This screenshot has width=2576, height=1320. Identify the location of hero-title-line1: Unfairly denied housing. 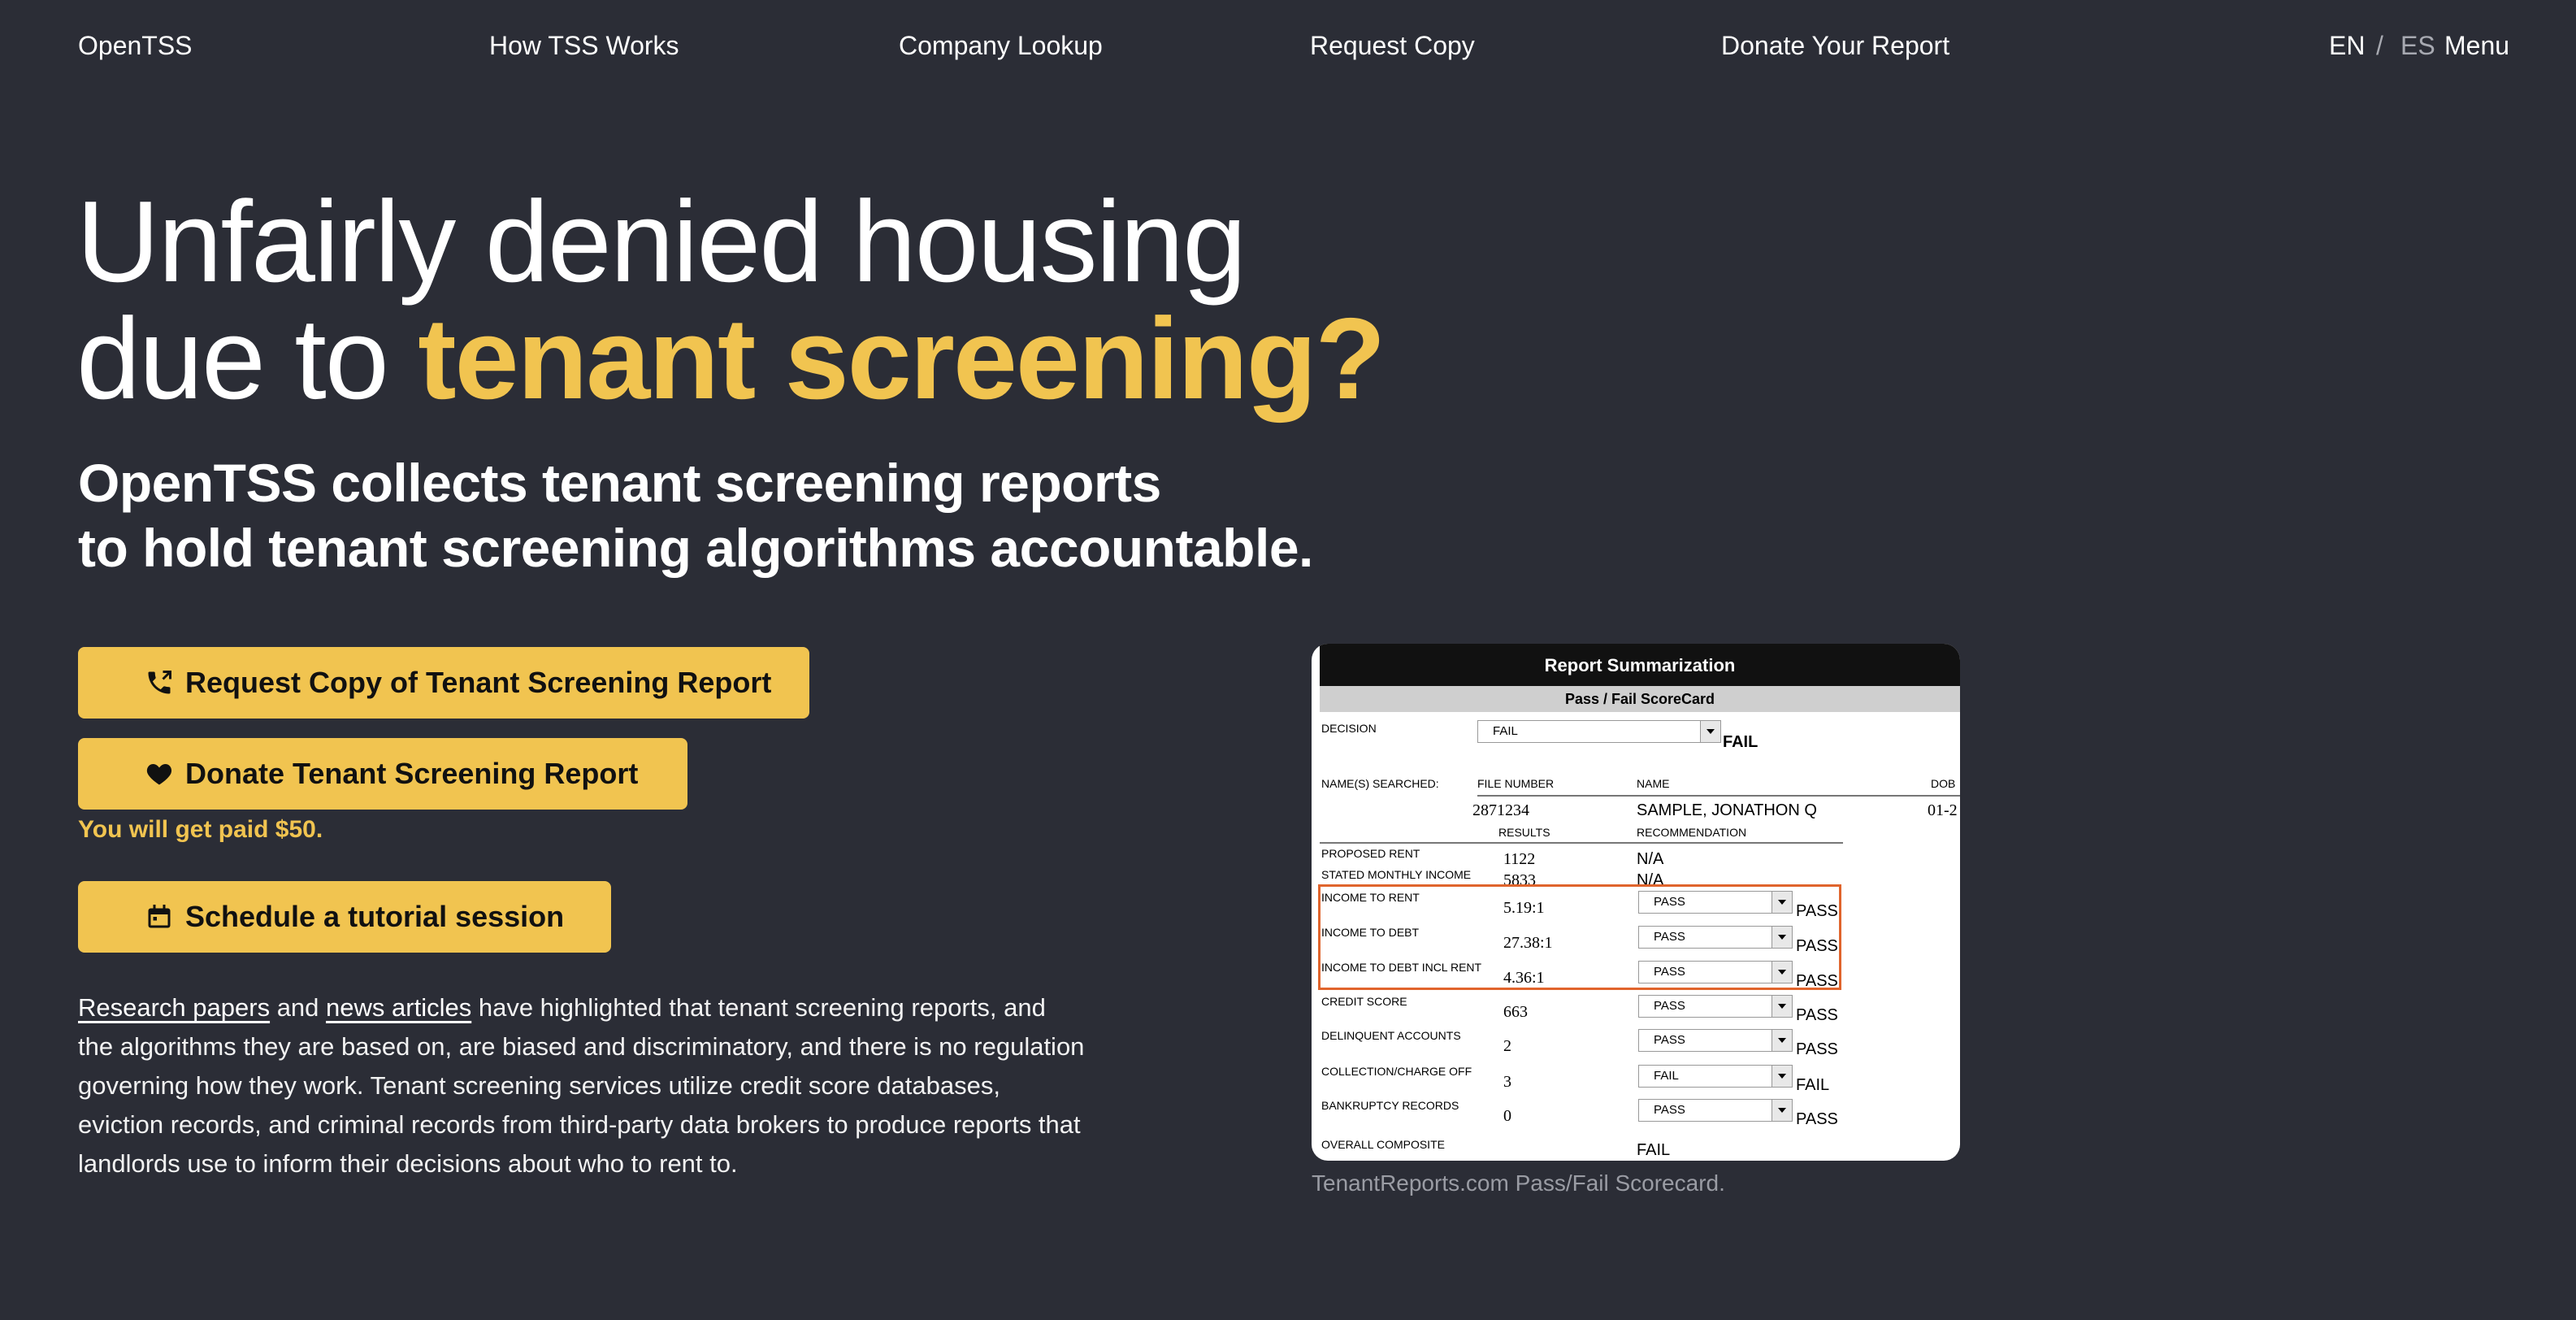
(661, 241).